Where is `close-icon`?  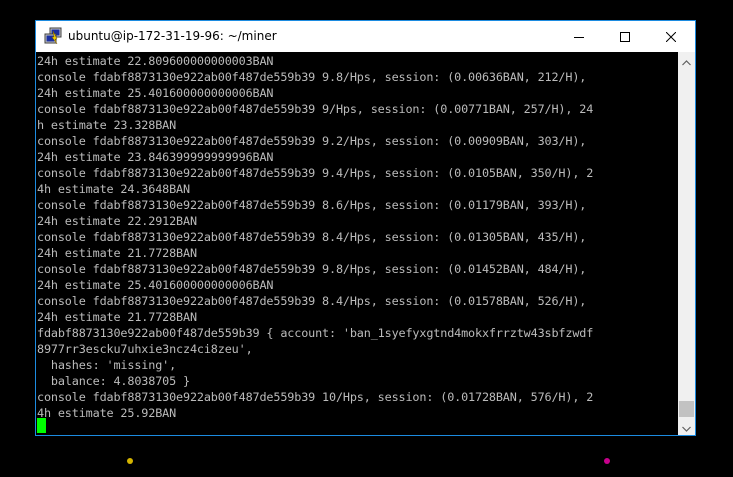 close-icon is located at coordinates (671, 36).